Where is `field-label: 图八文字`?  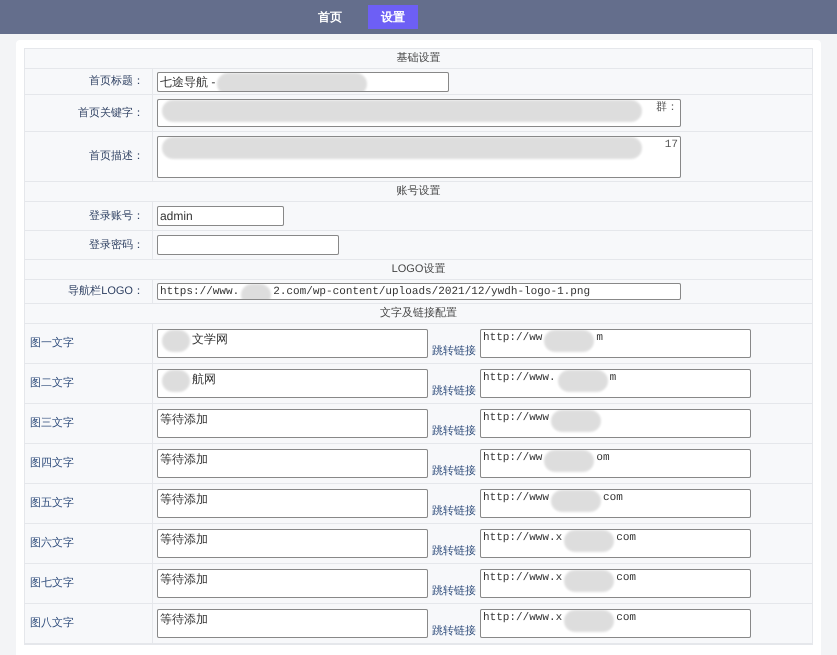
field-label: 图八文字 is located at coordinates (52, 624).